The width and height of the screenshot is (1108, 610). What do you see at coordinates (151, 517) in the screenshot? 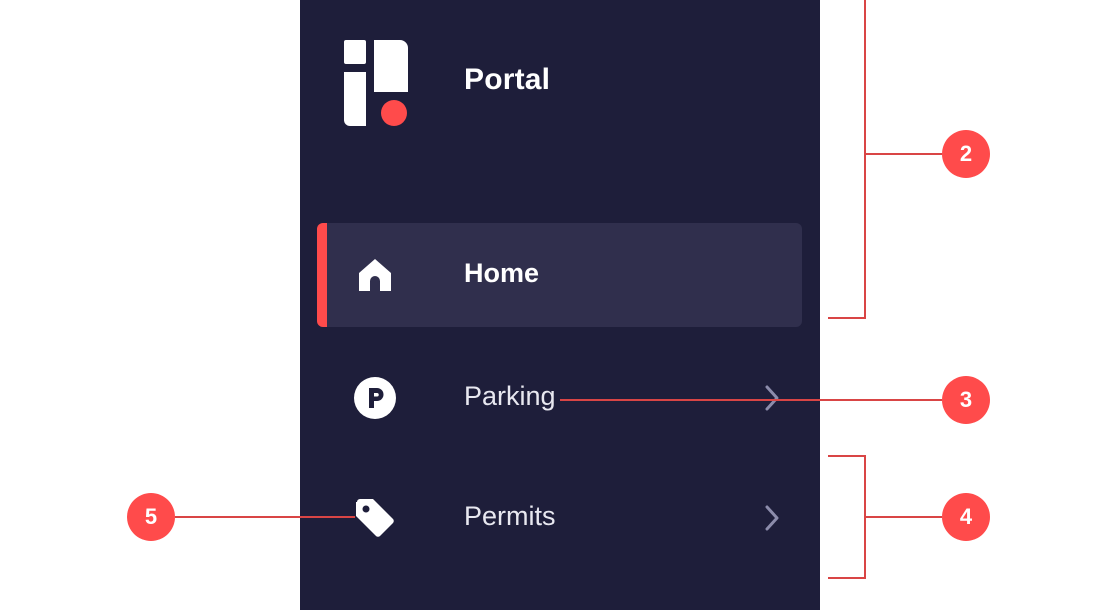
I see `callout-5: 5` at bounding box center [151, 517].